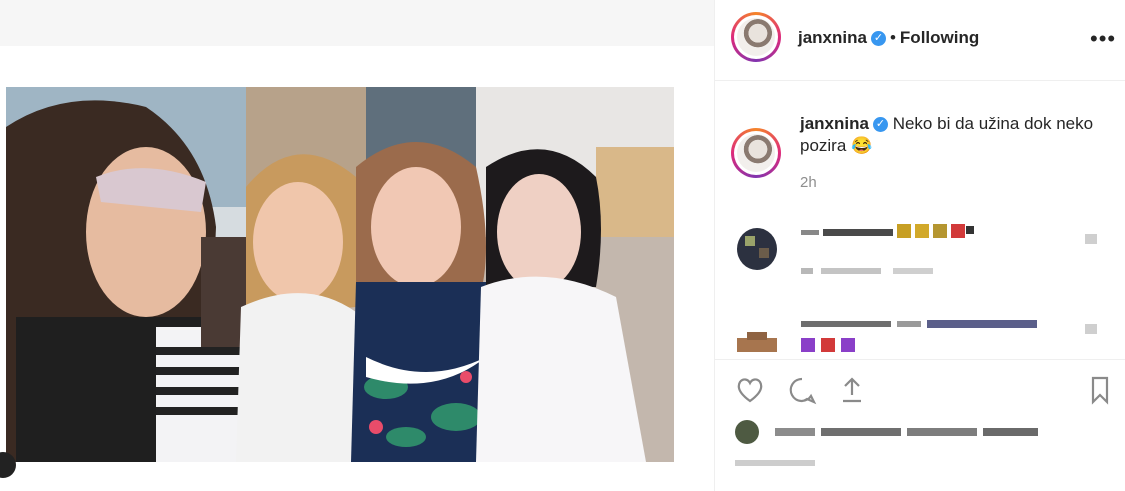 This screenshot has width=1125, height=491. Describe the element at coordinates (901, 233) in the screenshot. I see `comment-text-pixelated` at that location.